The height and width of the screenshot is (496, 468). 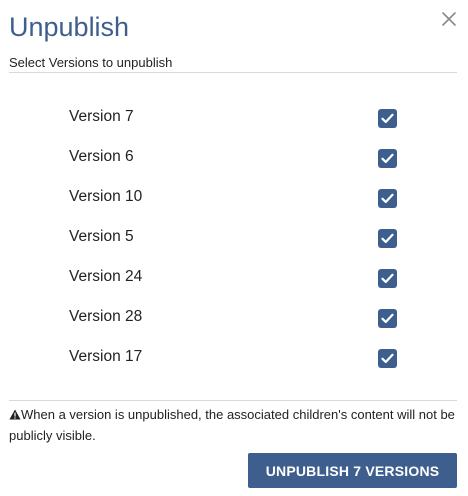 What do you see at coordinates (234, 118) in the screenshot?
I see `version-row: Version 7` at bounding box center [234, 118].